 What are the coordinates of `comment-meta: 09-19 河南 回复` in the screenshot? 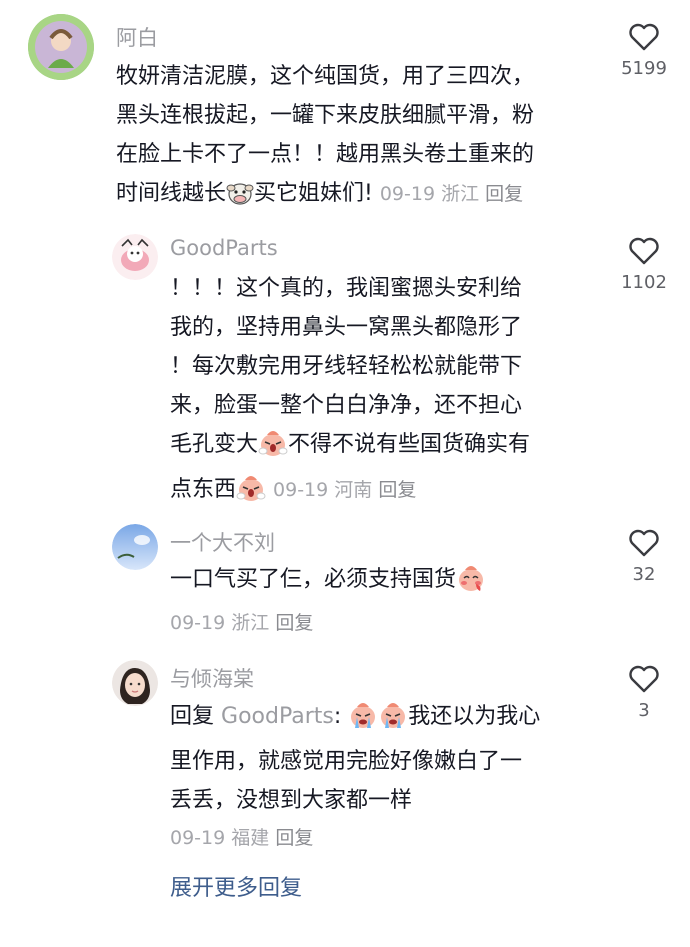 It's located at (344, 490).